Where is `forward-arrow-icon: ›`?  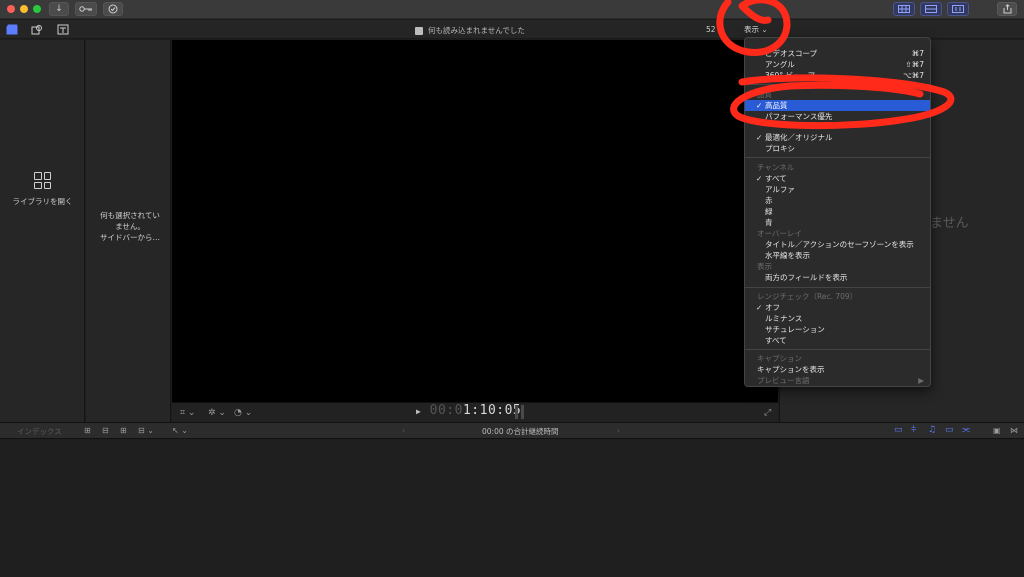 forward-arrow-icon: › is located at coordinates (618, 430).